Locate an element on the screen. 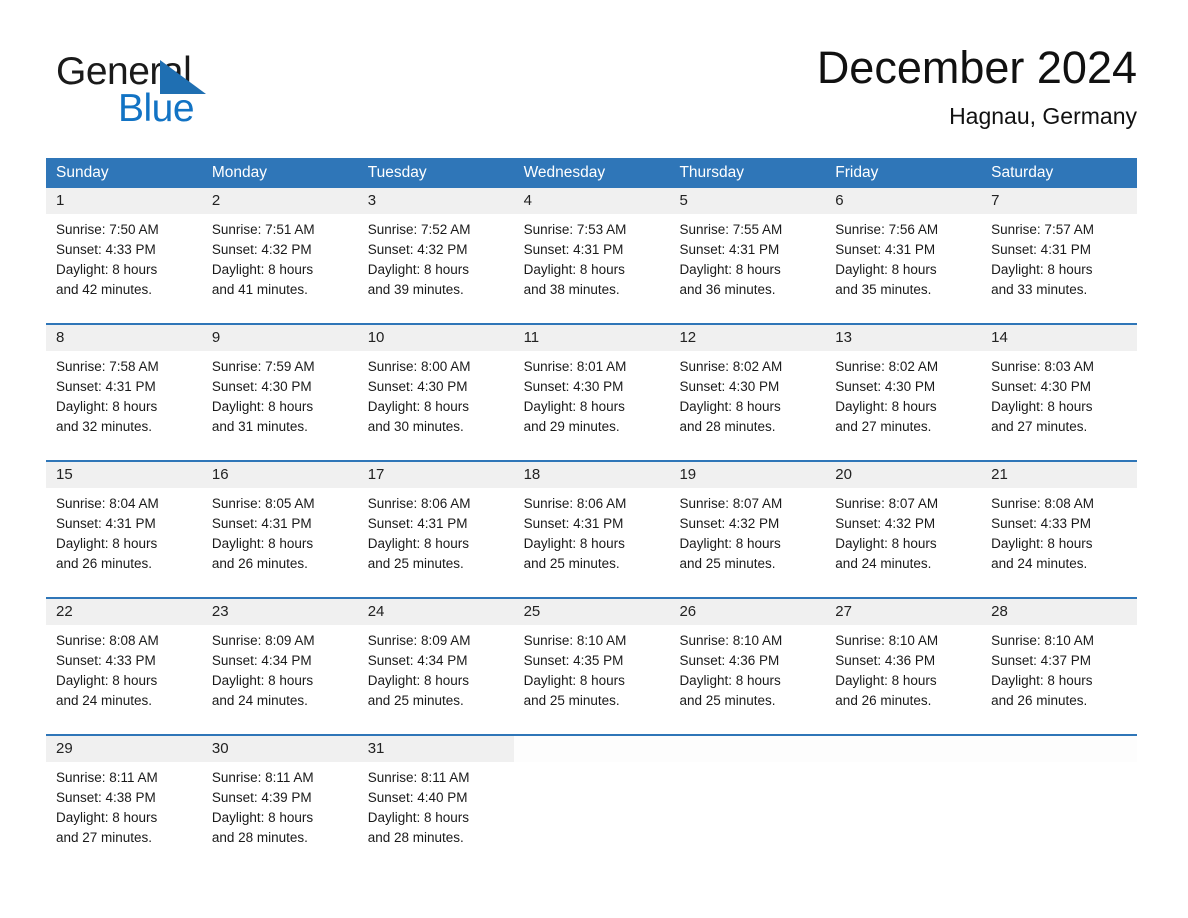 This screenshot has height=918, width=1188. day-info-daylight2: and 36 minutes. is located at coordinates (727, 289).